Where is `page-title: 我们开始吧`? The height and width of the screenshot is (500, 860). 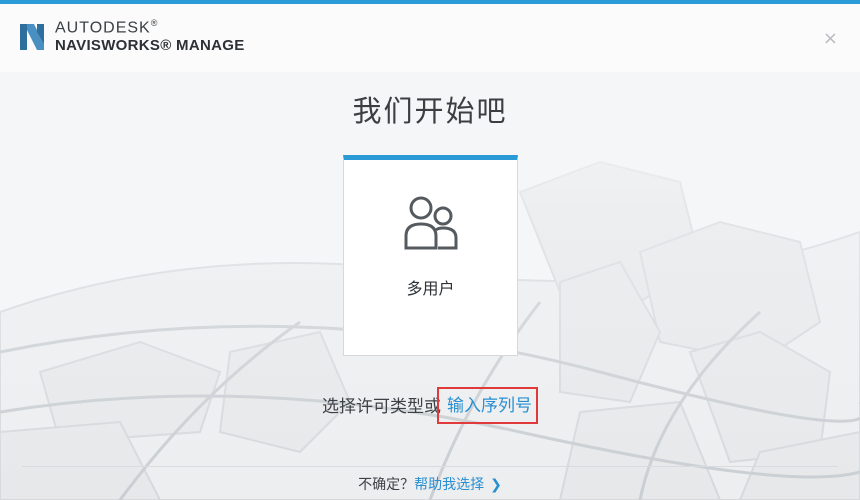
page-title: 我们开始吧 is located at coordinates (430, 111).